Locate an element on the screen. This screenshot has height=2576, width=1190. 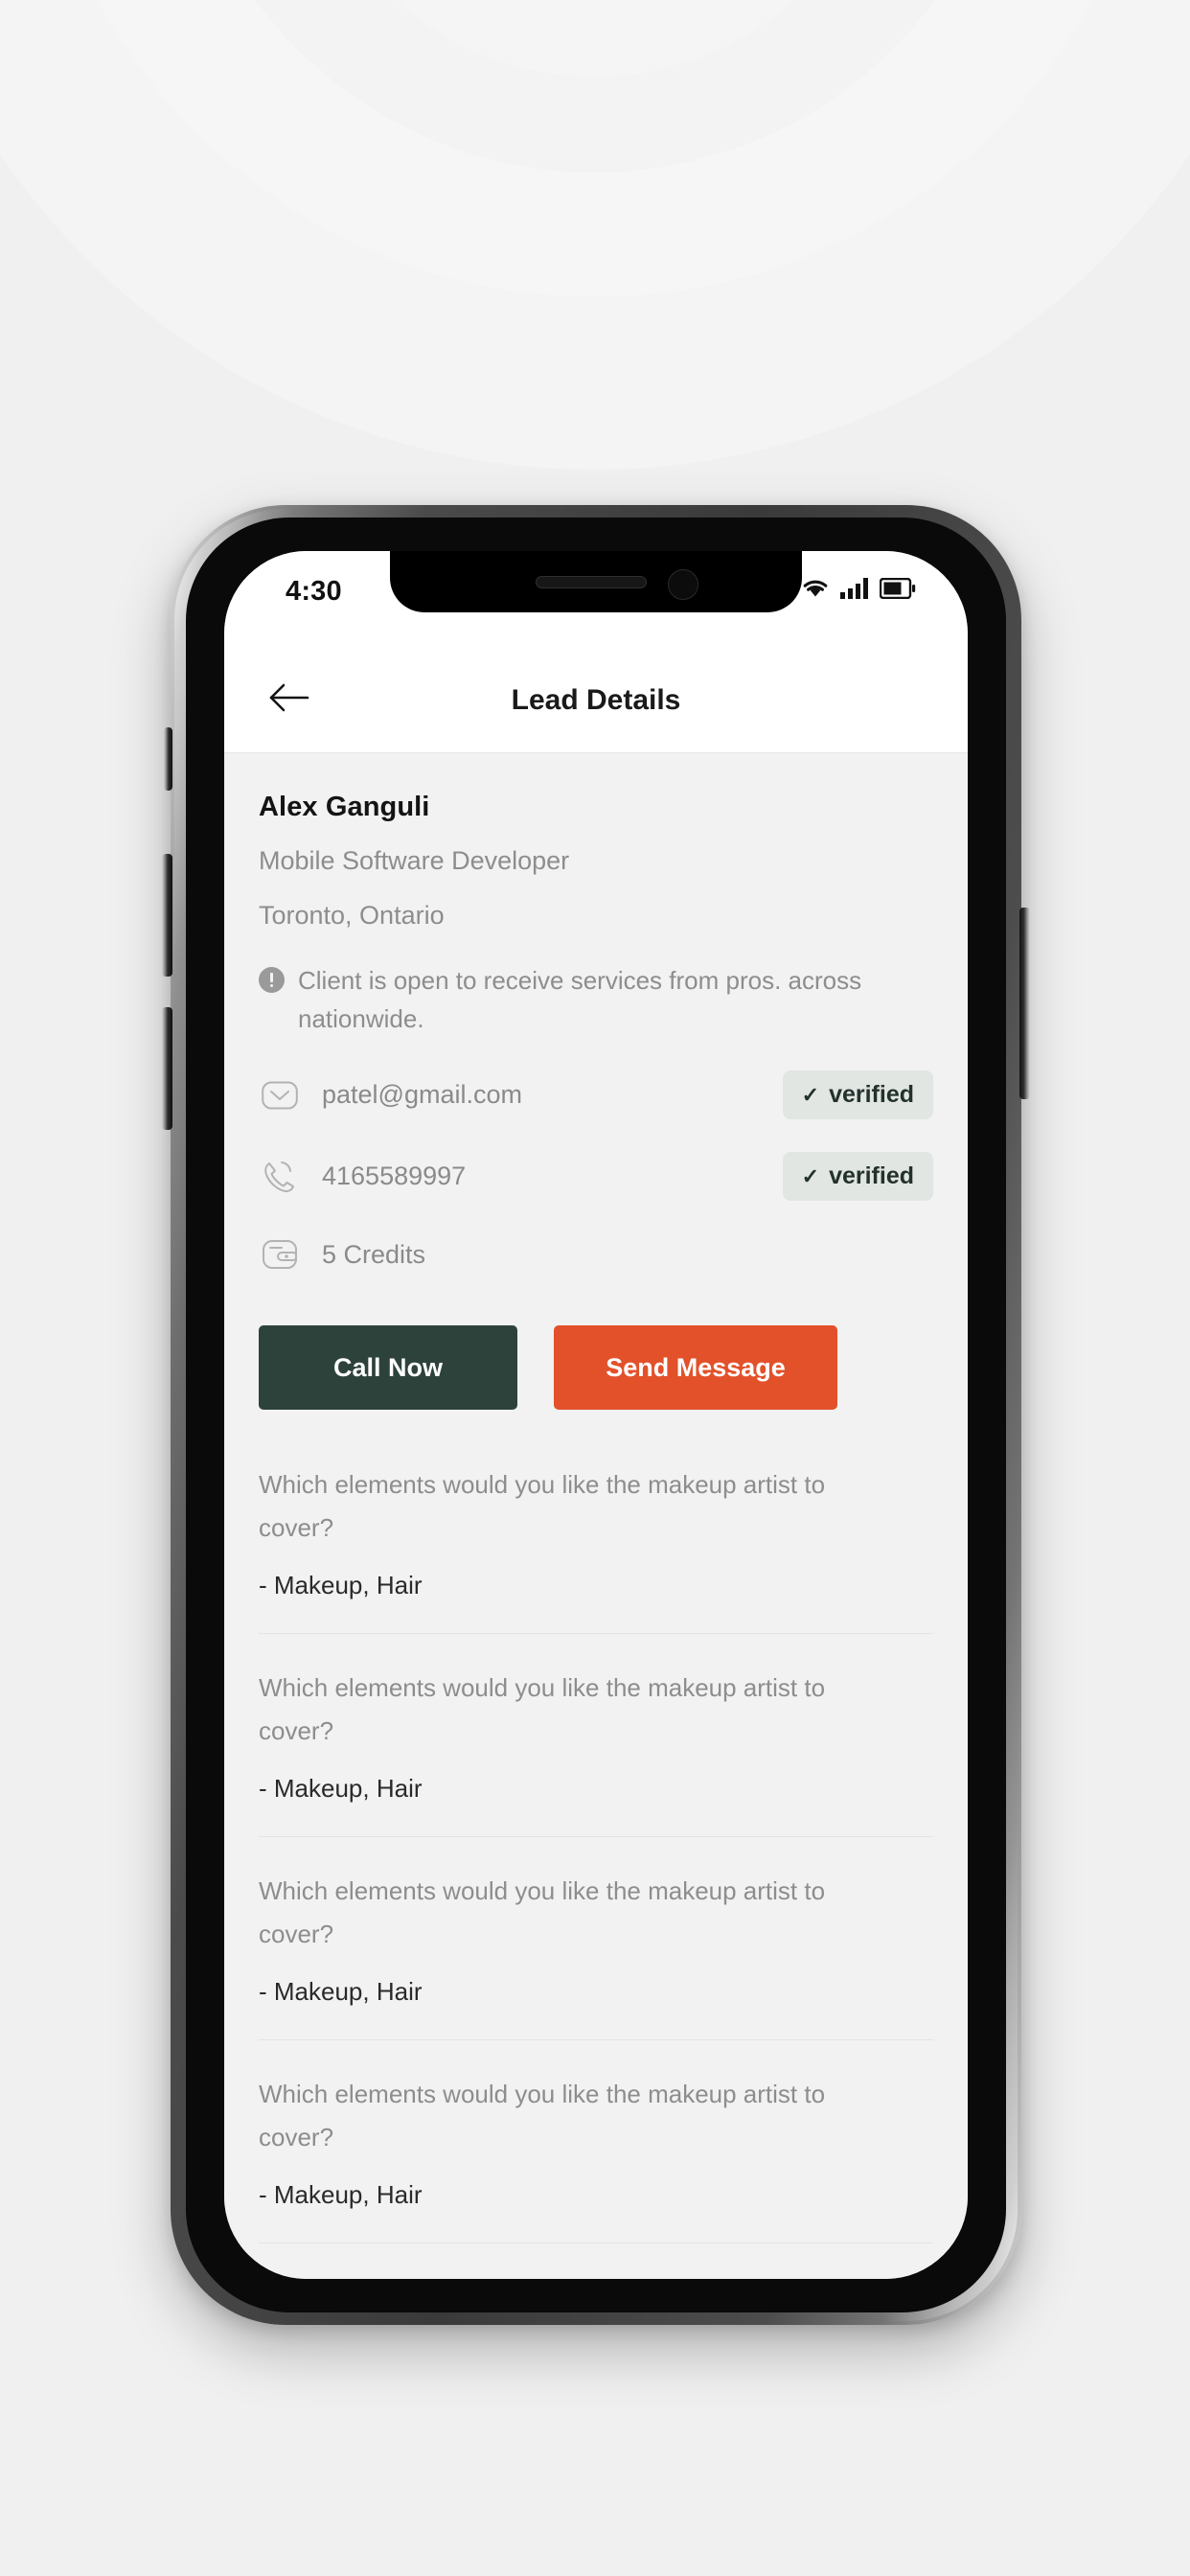
silent-switch-button is located at coordinates (168, 759).